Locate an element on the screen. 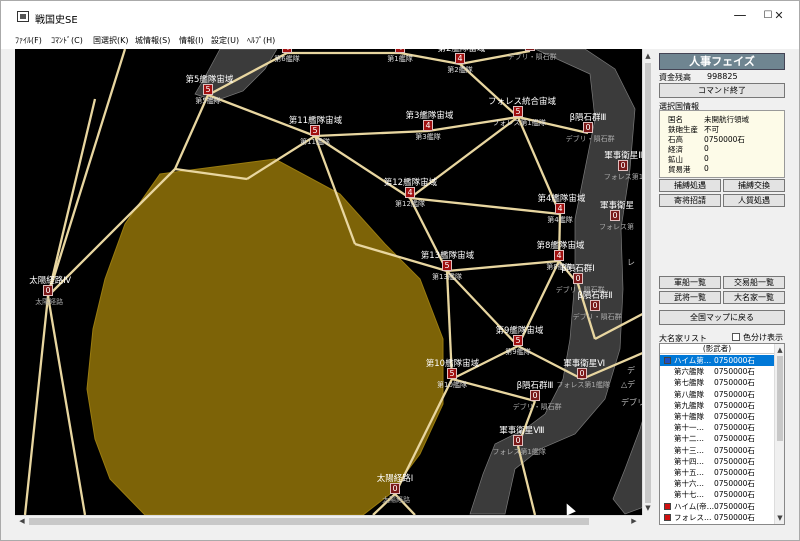  list-scroll-up: ▲ is located at coordinates (779, 350).